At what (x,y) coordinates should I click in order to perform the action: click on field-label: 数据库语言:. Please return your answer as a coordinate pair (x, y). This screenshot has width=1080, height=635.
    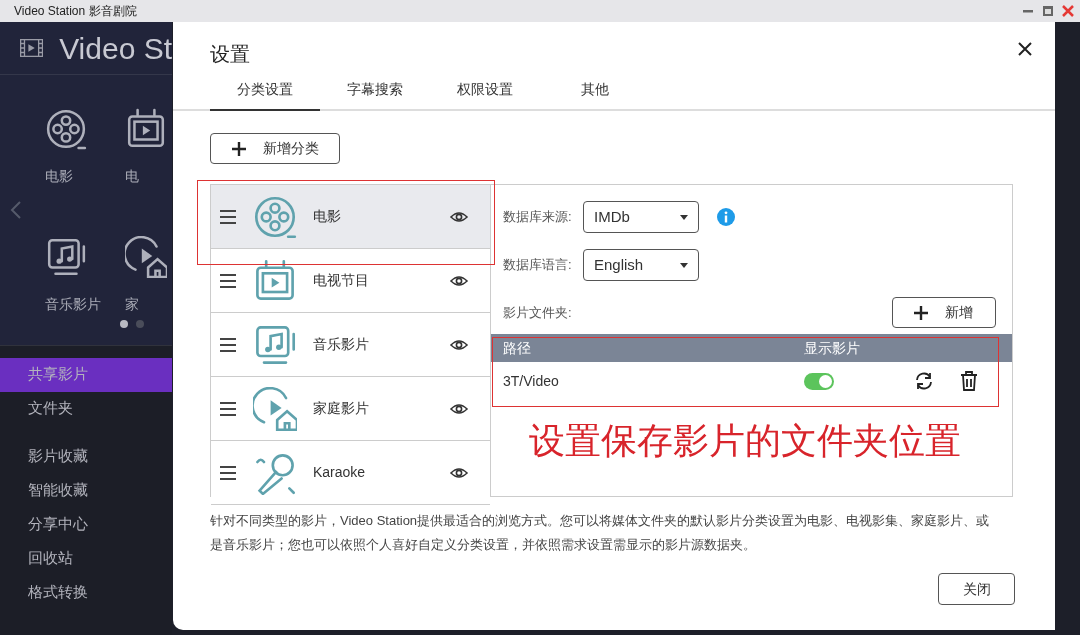
    Looking at the image, I should click on (537, 265).